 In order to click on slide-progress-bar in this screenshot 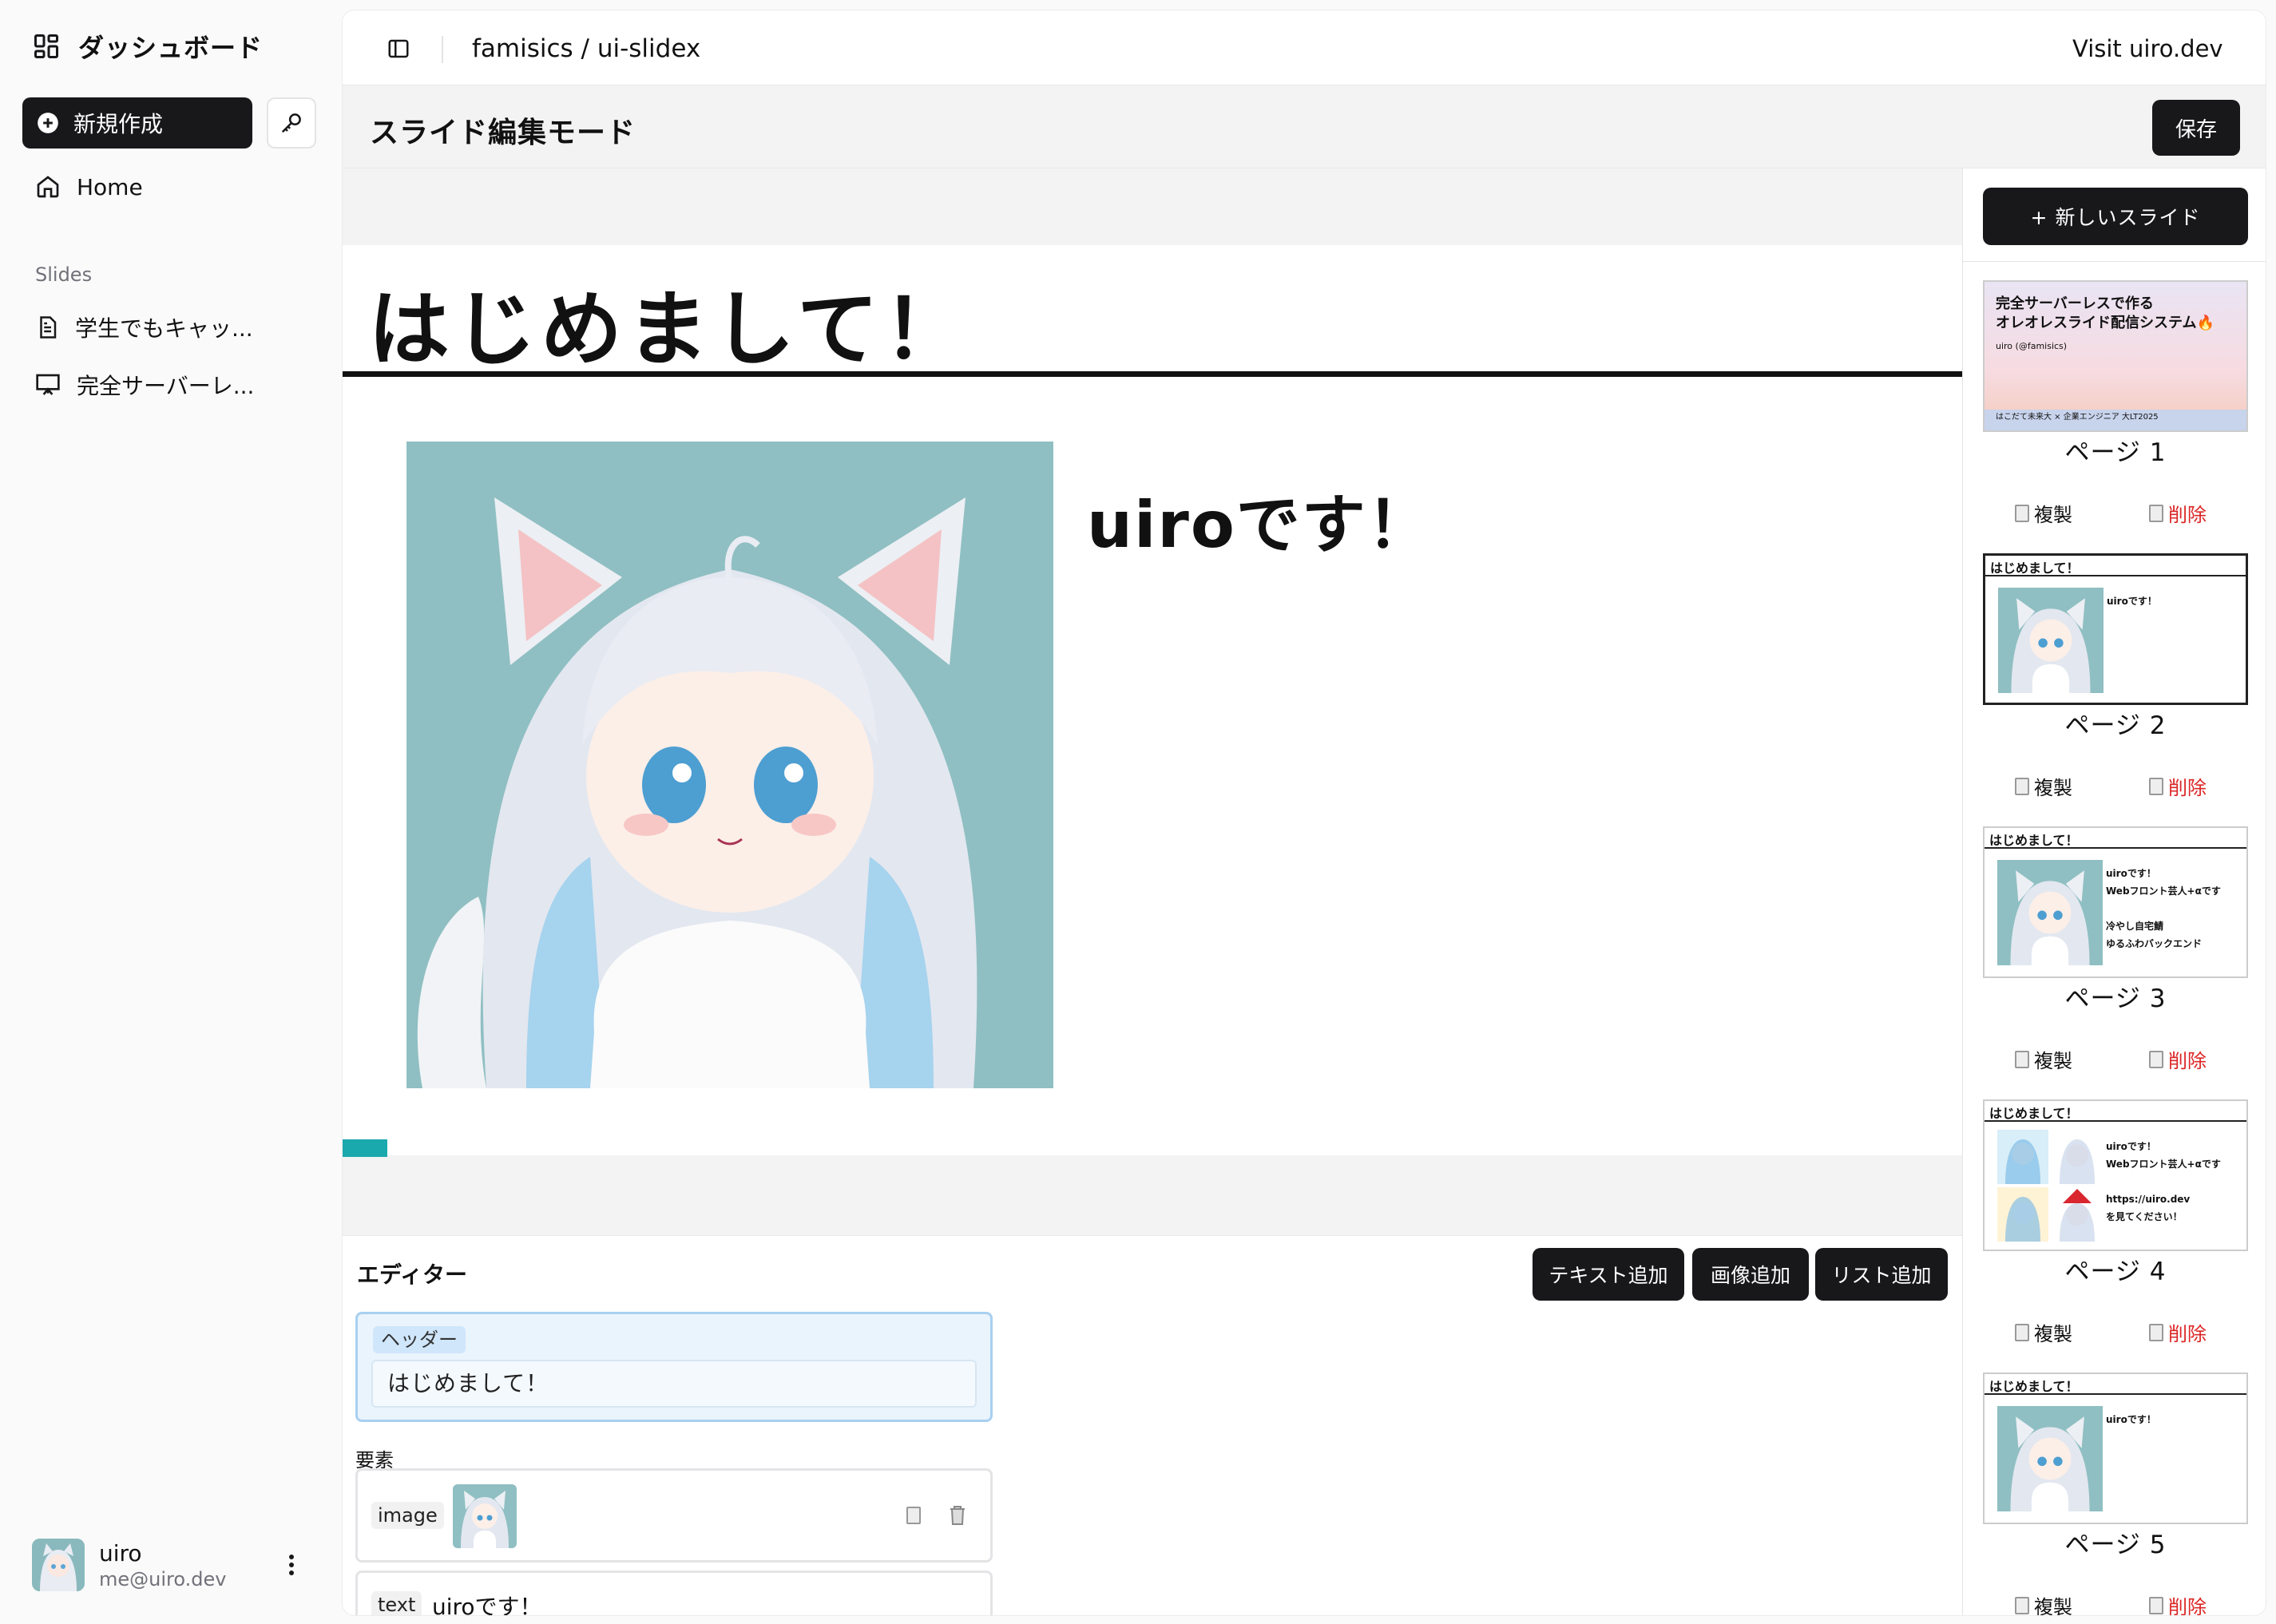, I will do `click(365, 1148)`.